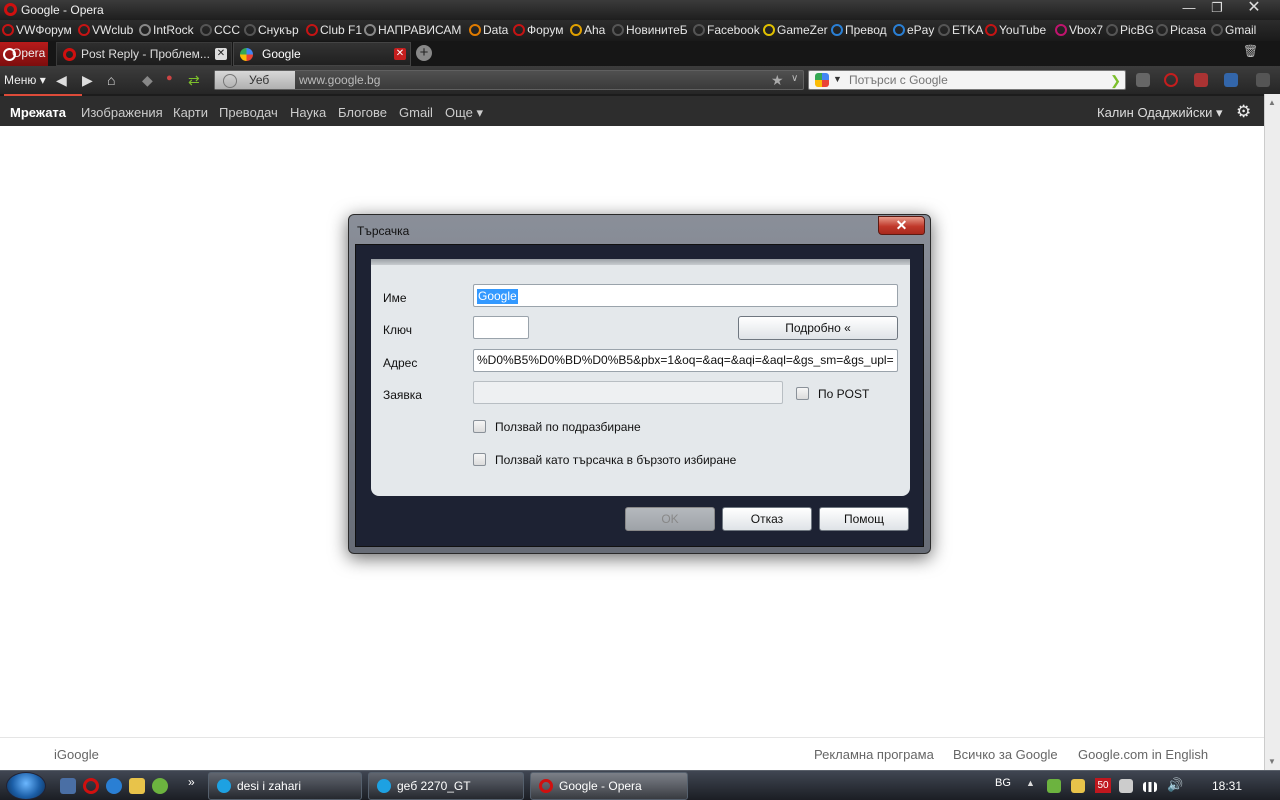 This screenshot has height=800, width=1280. I want to click on gear-icon: ⚙, so click(1243, 112).